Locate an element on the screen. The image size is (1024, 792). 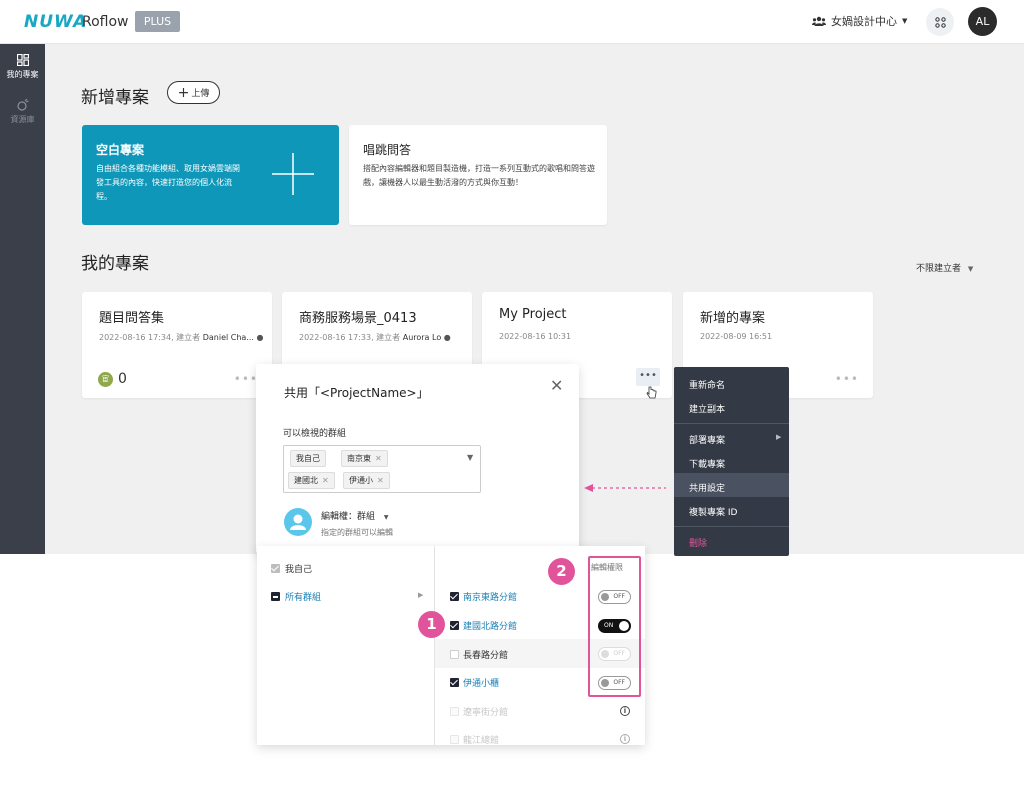
card-title: 空白專案 is located at coordinates (120, 150).